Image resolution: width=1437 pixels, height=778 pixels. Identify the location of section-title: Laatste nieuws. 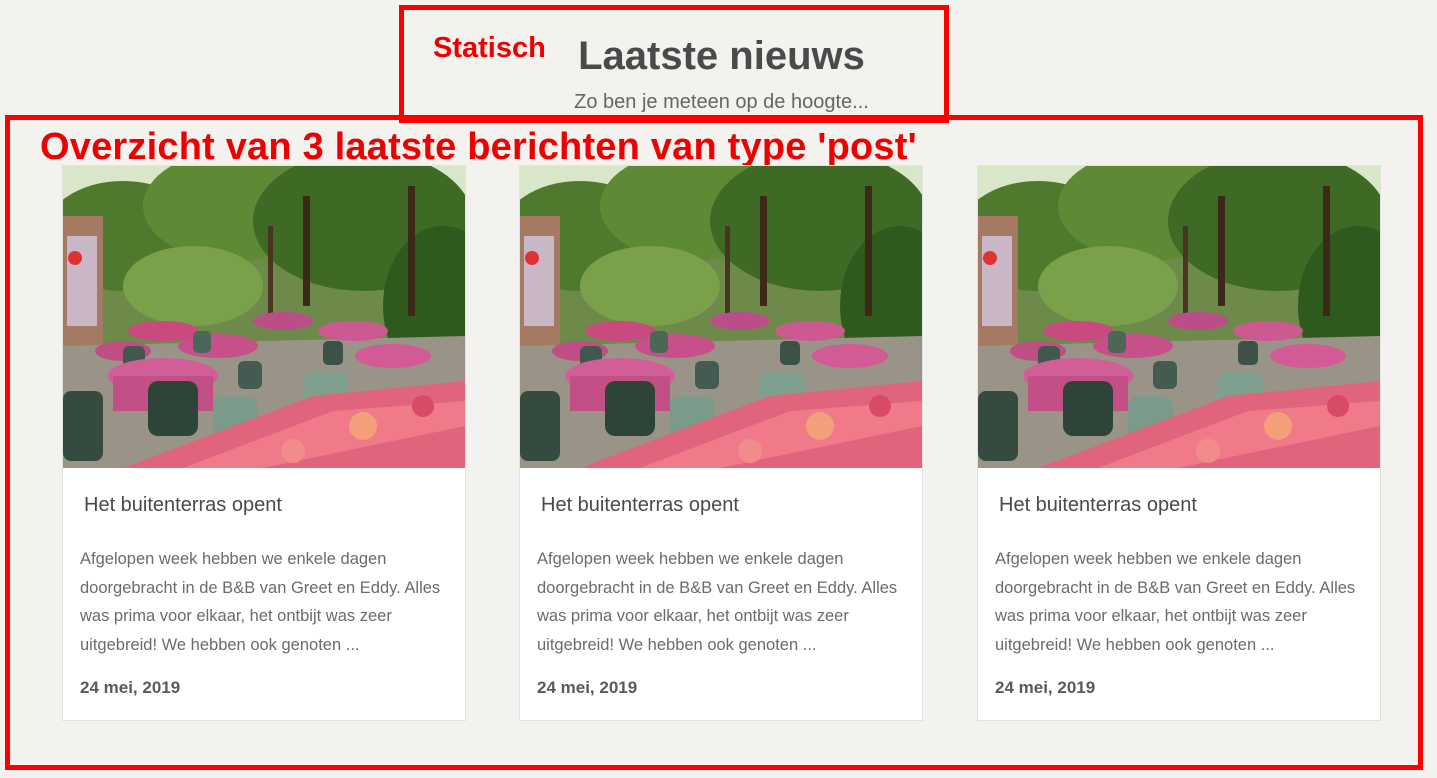
(721, 56).